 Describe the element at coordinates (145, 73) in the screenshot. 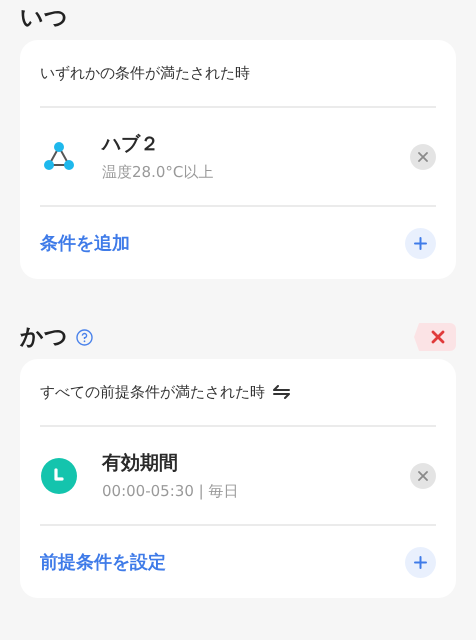

I see `condition-mode-text: いずれかの条件が満たされた時` at that location.